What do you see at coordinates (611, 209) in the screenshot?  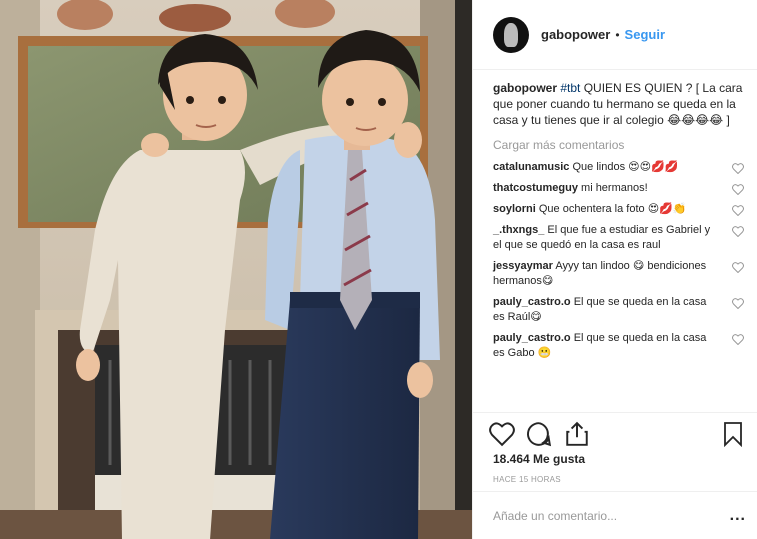 I see `comment-text: Que ochentera la foto 😍💋👏` at bounding box center [611, 209].